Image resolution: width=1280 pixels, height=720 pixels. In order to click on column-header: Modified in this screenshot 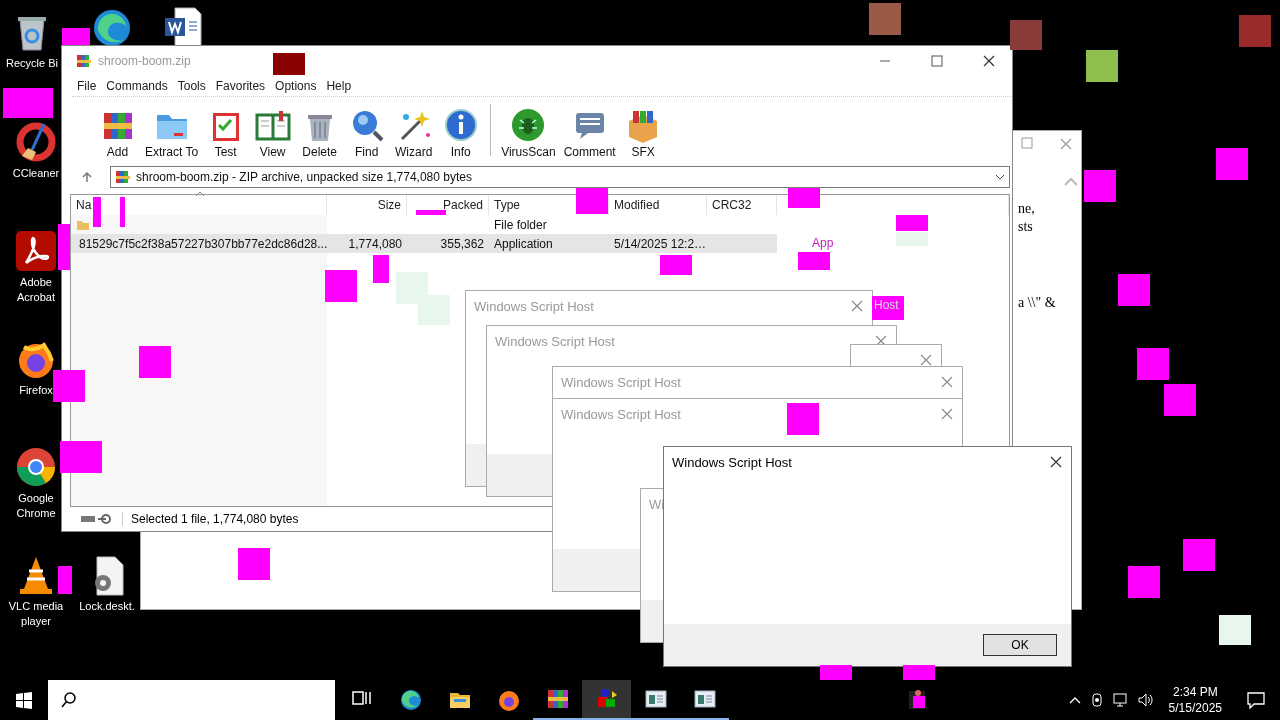, I will do `click(658, 205)`.